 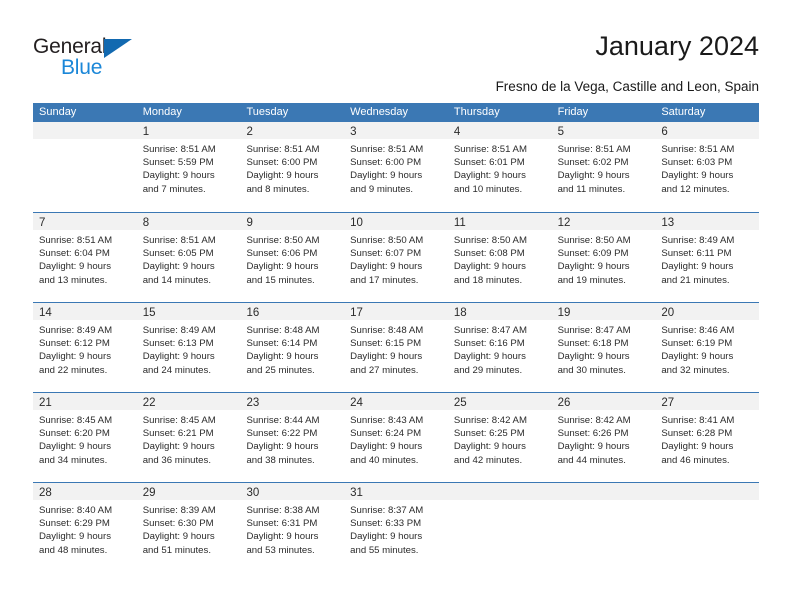 I want to click on day-detail-line: Sunrise: 8:41 AM, so click(x=698, y=420).